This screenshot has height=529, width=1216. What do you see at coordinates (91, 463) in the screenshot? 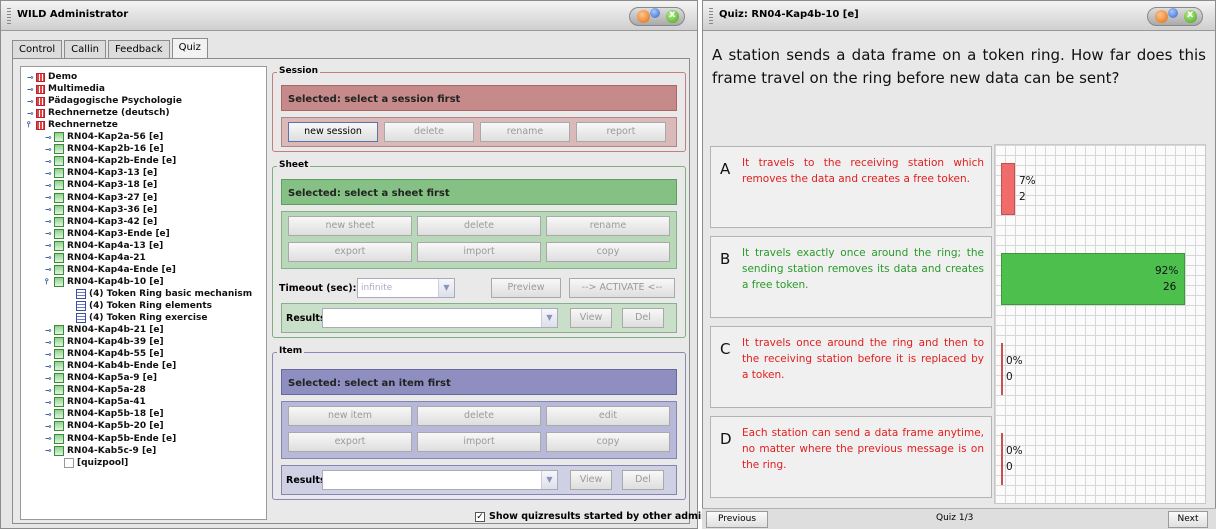
I see `tree-node: [quizpool]` at bounding box center [91, 463].